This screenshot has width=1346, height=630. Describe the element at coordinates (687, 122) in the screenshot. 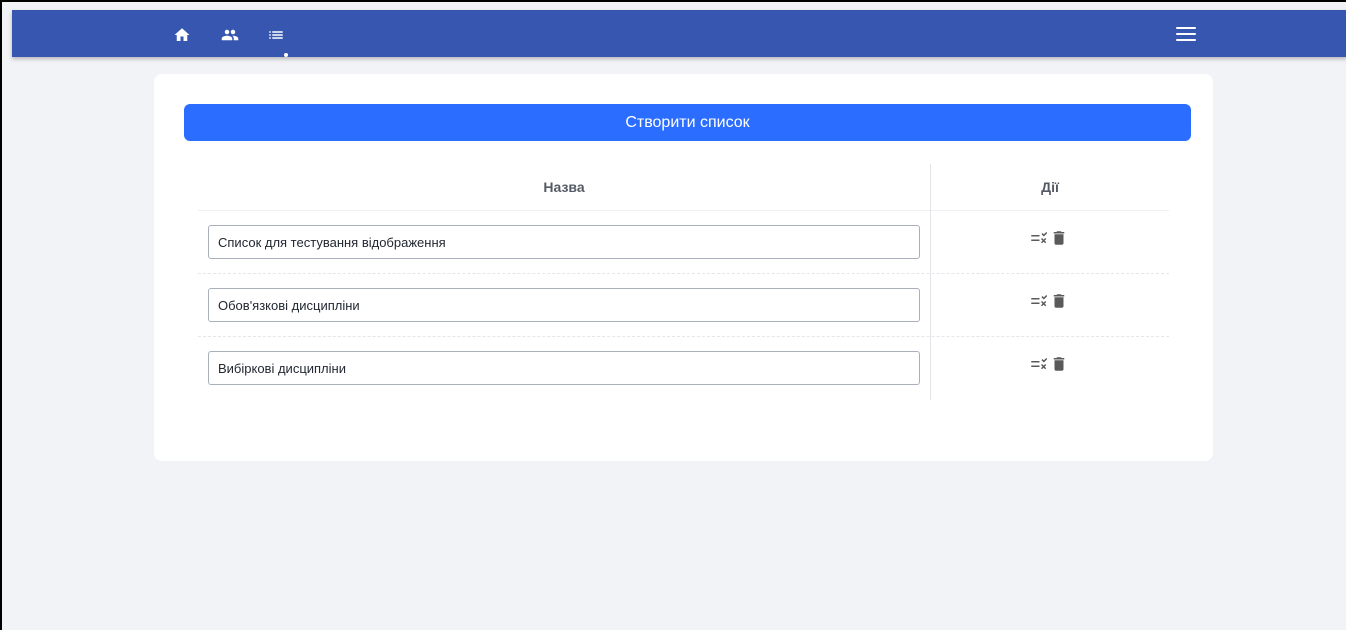

I see `create-list-button: Створити список` at that location.